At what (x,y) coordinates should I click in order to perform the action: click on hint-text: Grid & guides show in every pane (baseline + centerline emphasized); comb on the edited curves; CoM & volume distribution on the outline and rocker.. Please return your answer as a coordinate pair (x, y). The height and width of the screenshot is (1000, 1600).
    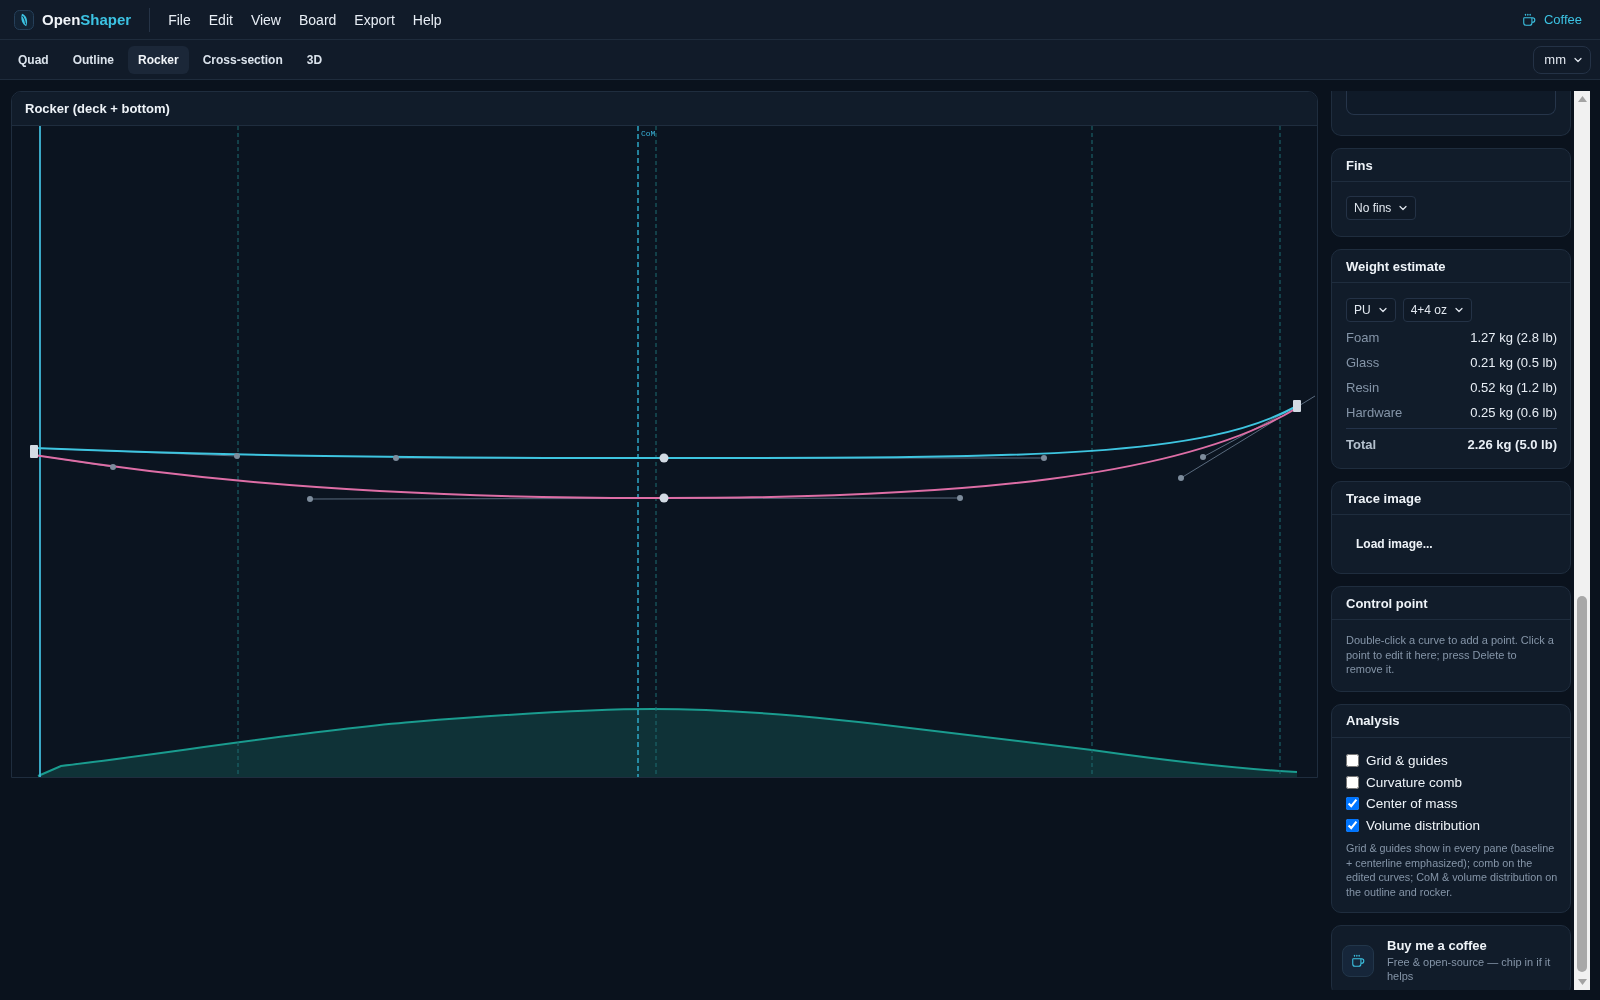
    Looking at the image, I should click on (1452, 870).